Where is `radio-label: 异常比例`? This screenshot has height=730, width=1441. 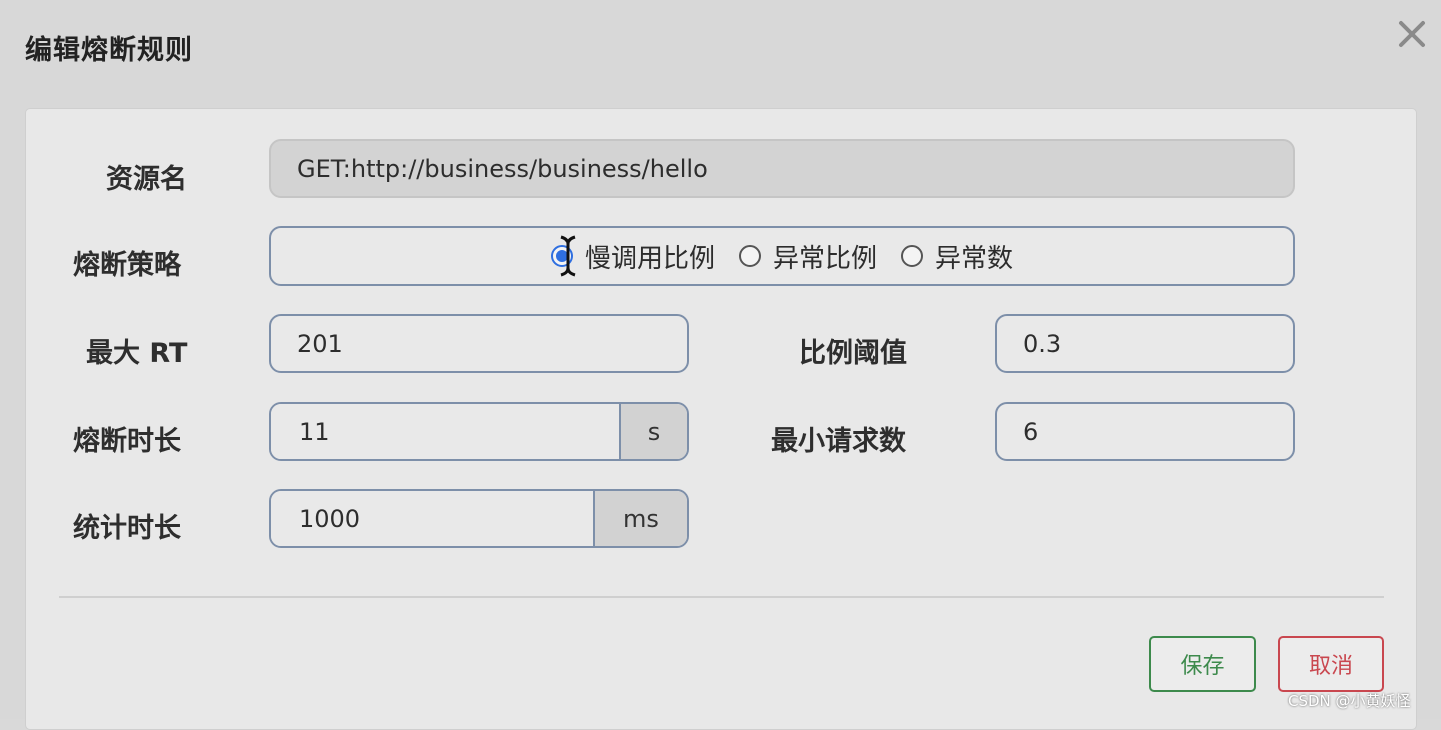
radio-label: 异常比例 is located at coordinates (824, 258).